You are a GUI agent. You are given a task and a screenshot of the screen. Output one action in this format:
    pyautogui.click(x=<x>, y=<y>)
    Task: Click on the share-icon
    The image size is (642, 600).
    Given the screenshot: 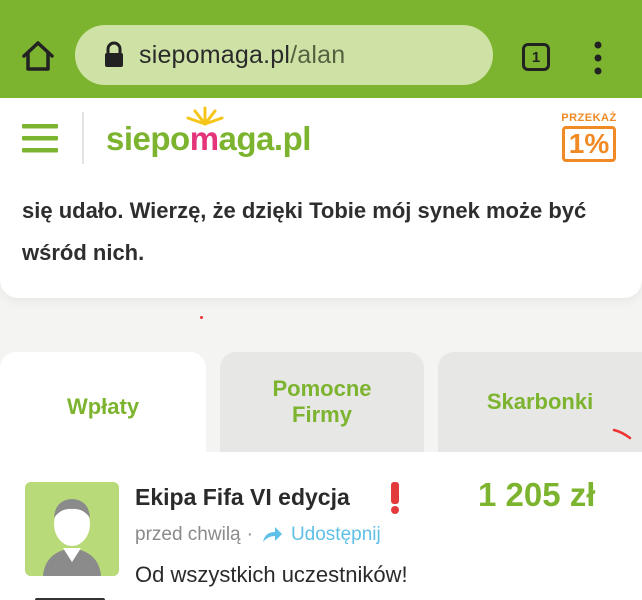 What is the action you would take?
    pyautogui.click(x=272, y=535)
    